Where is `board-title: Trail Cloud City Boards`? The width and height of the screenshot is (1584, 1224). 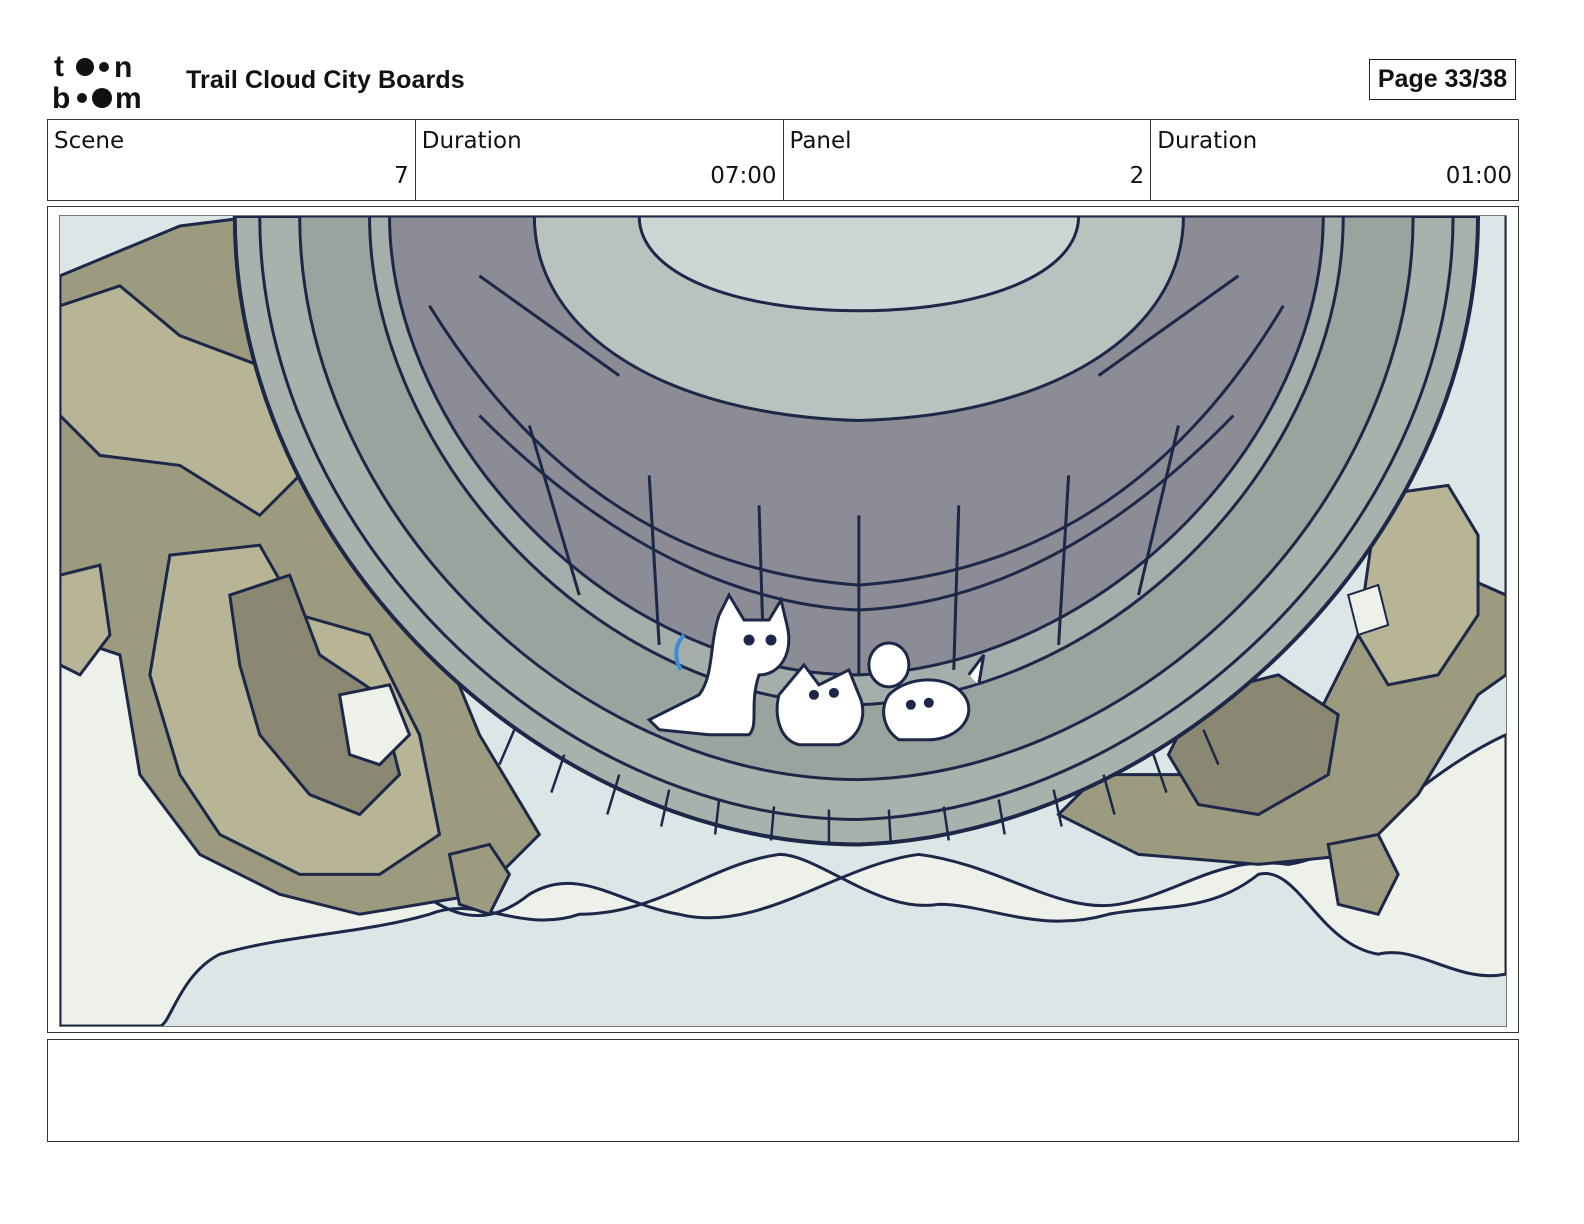 board-title: Trail Cloud City Boards is located at coordinates (325, 80).